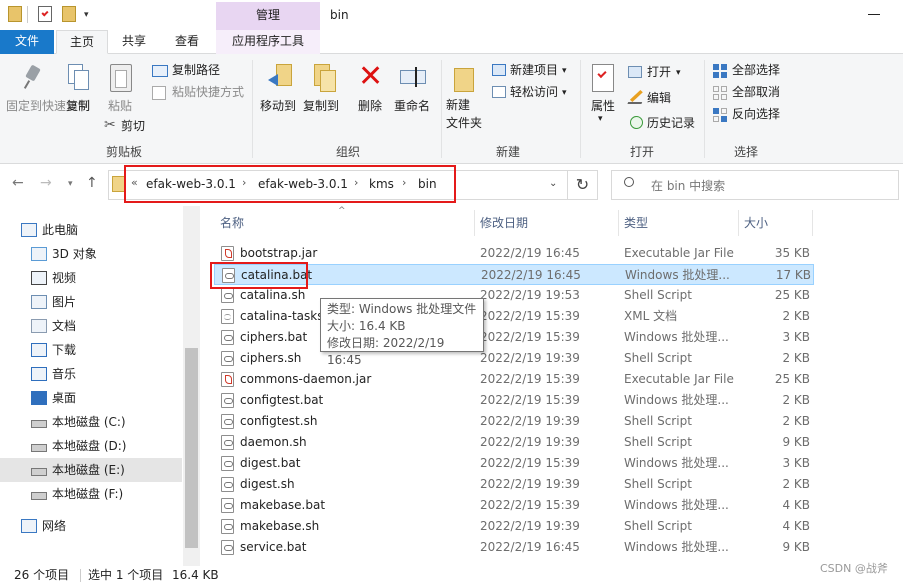 This screenshot has height=585, width=903. Describe the element at coordinates (232, 223) in the screenshot. I see `column-name: 名称` at that location.